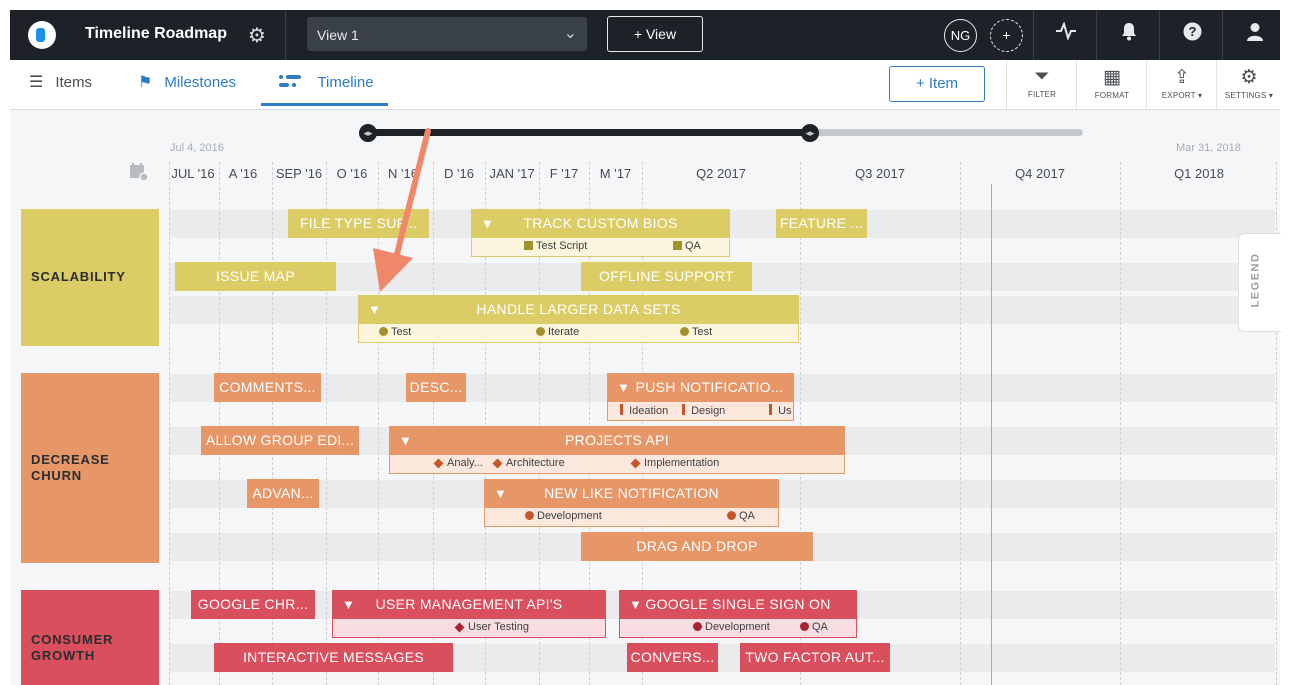 The height and width of the screenshot is (685, 1289). I want to click on tab-items: ☰ Items, so click(60, 83).